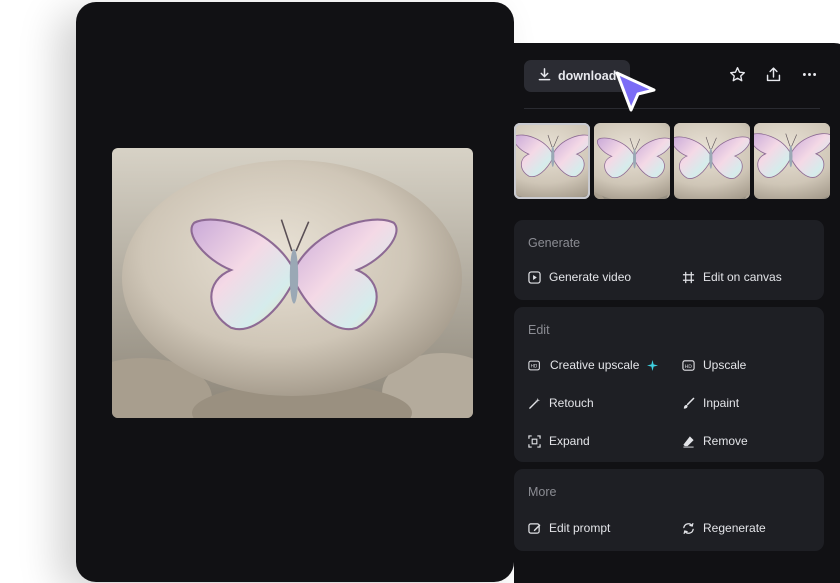 Image resolution: width=840 pixels, height=583 pixels. Describe the element at coordinates (590, 277) in the screenshot. I see `item-label: Generate video` at that location.